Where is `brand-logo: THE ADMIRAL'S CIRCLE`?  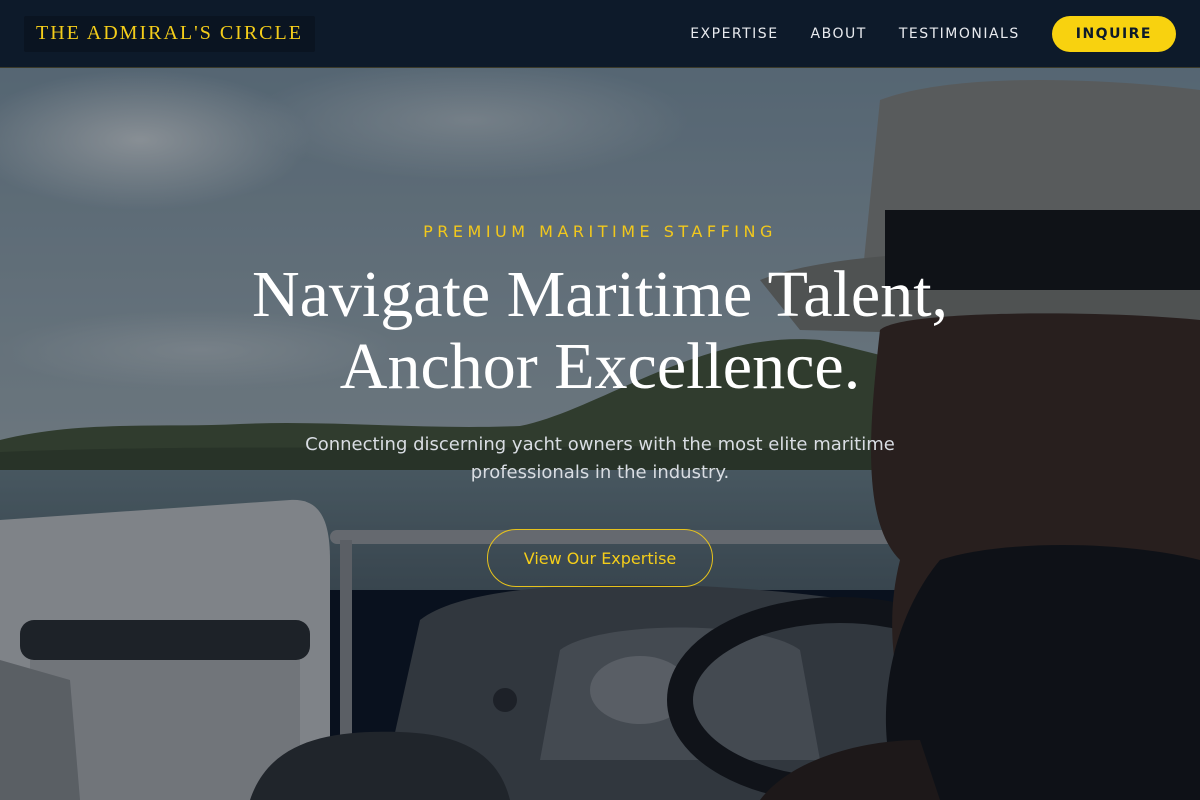 brand-logo: THE ADMIRAL'S CIRCLE is located at coordinates (169, 33).